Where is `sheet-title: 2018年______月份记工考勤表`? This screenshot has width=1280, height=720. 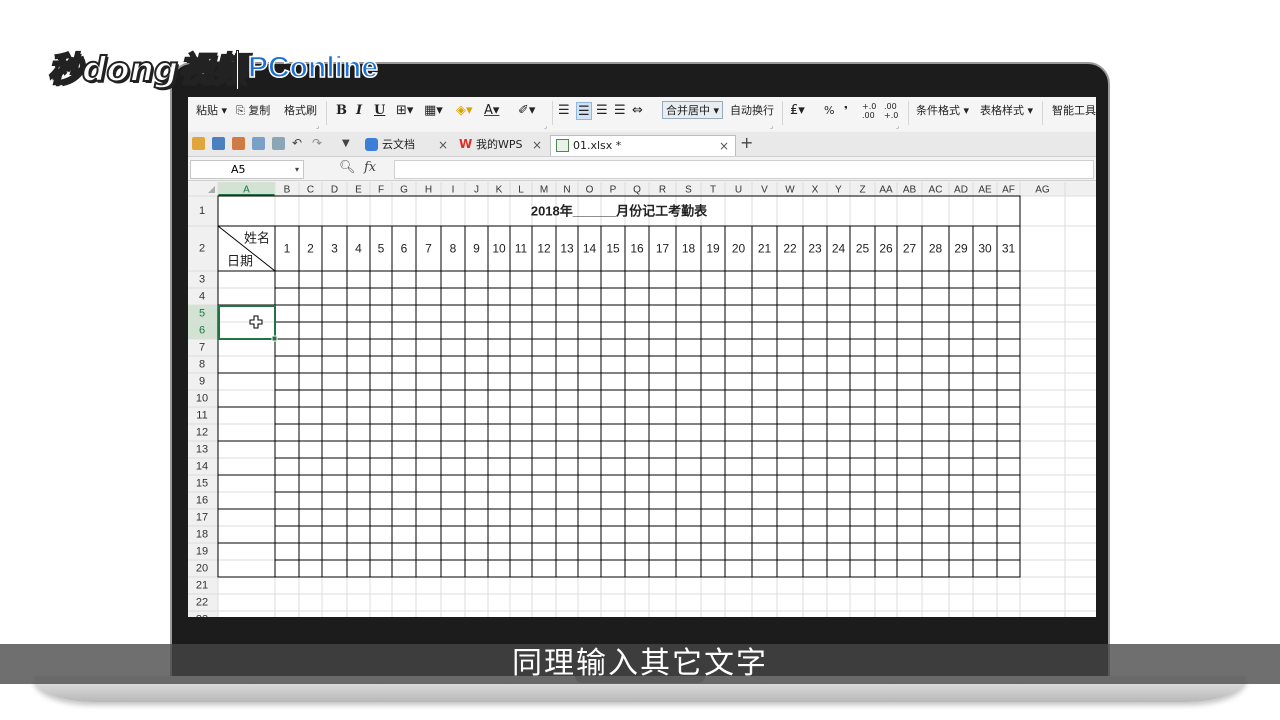 sheet-title: 2018年______月份记工考勤表 is located at coordinates (619, 211).